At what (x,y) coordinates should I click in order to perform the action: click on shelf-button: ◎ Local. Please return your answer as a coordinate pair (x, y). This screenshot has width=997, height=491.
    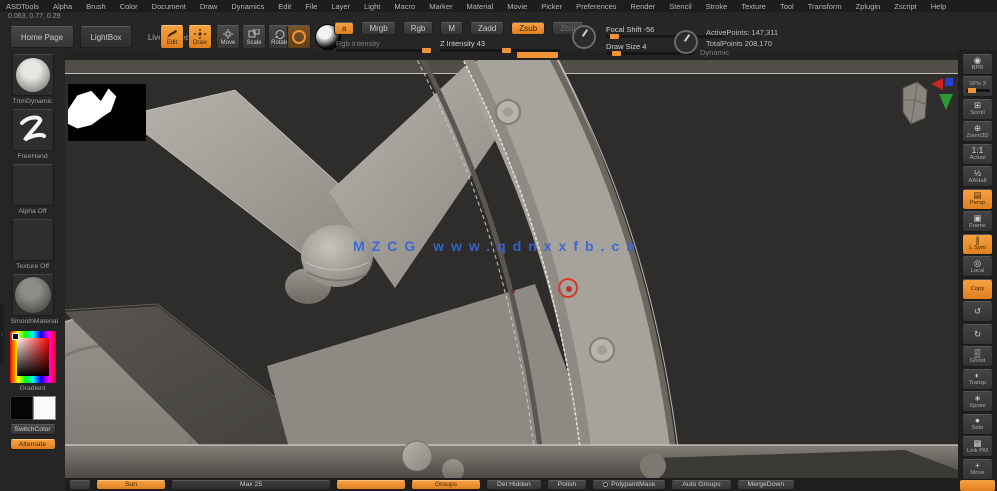
    Looking at the image, I should click on (977, 266).